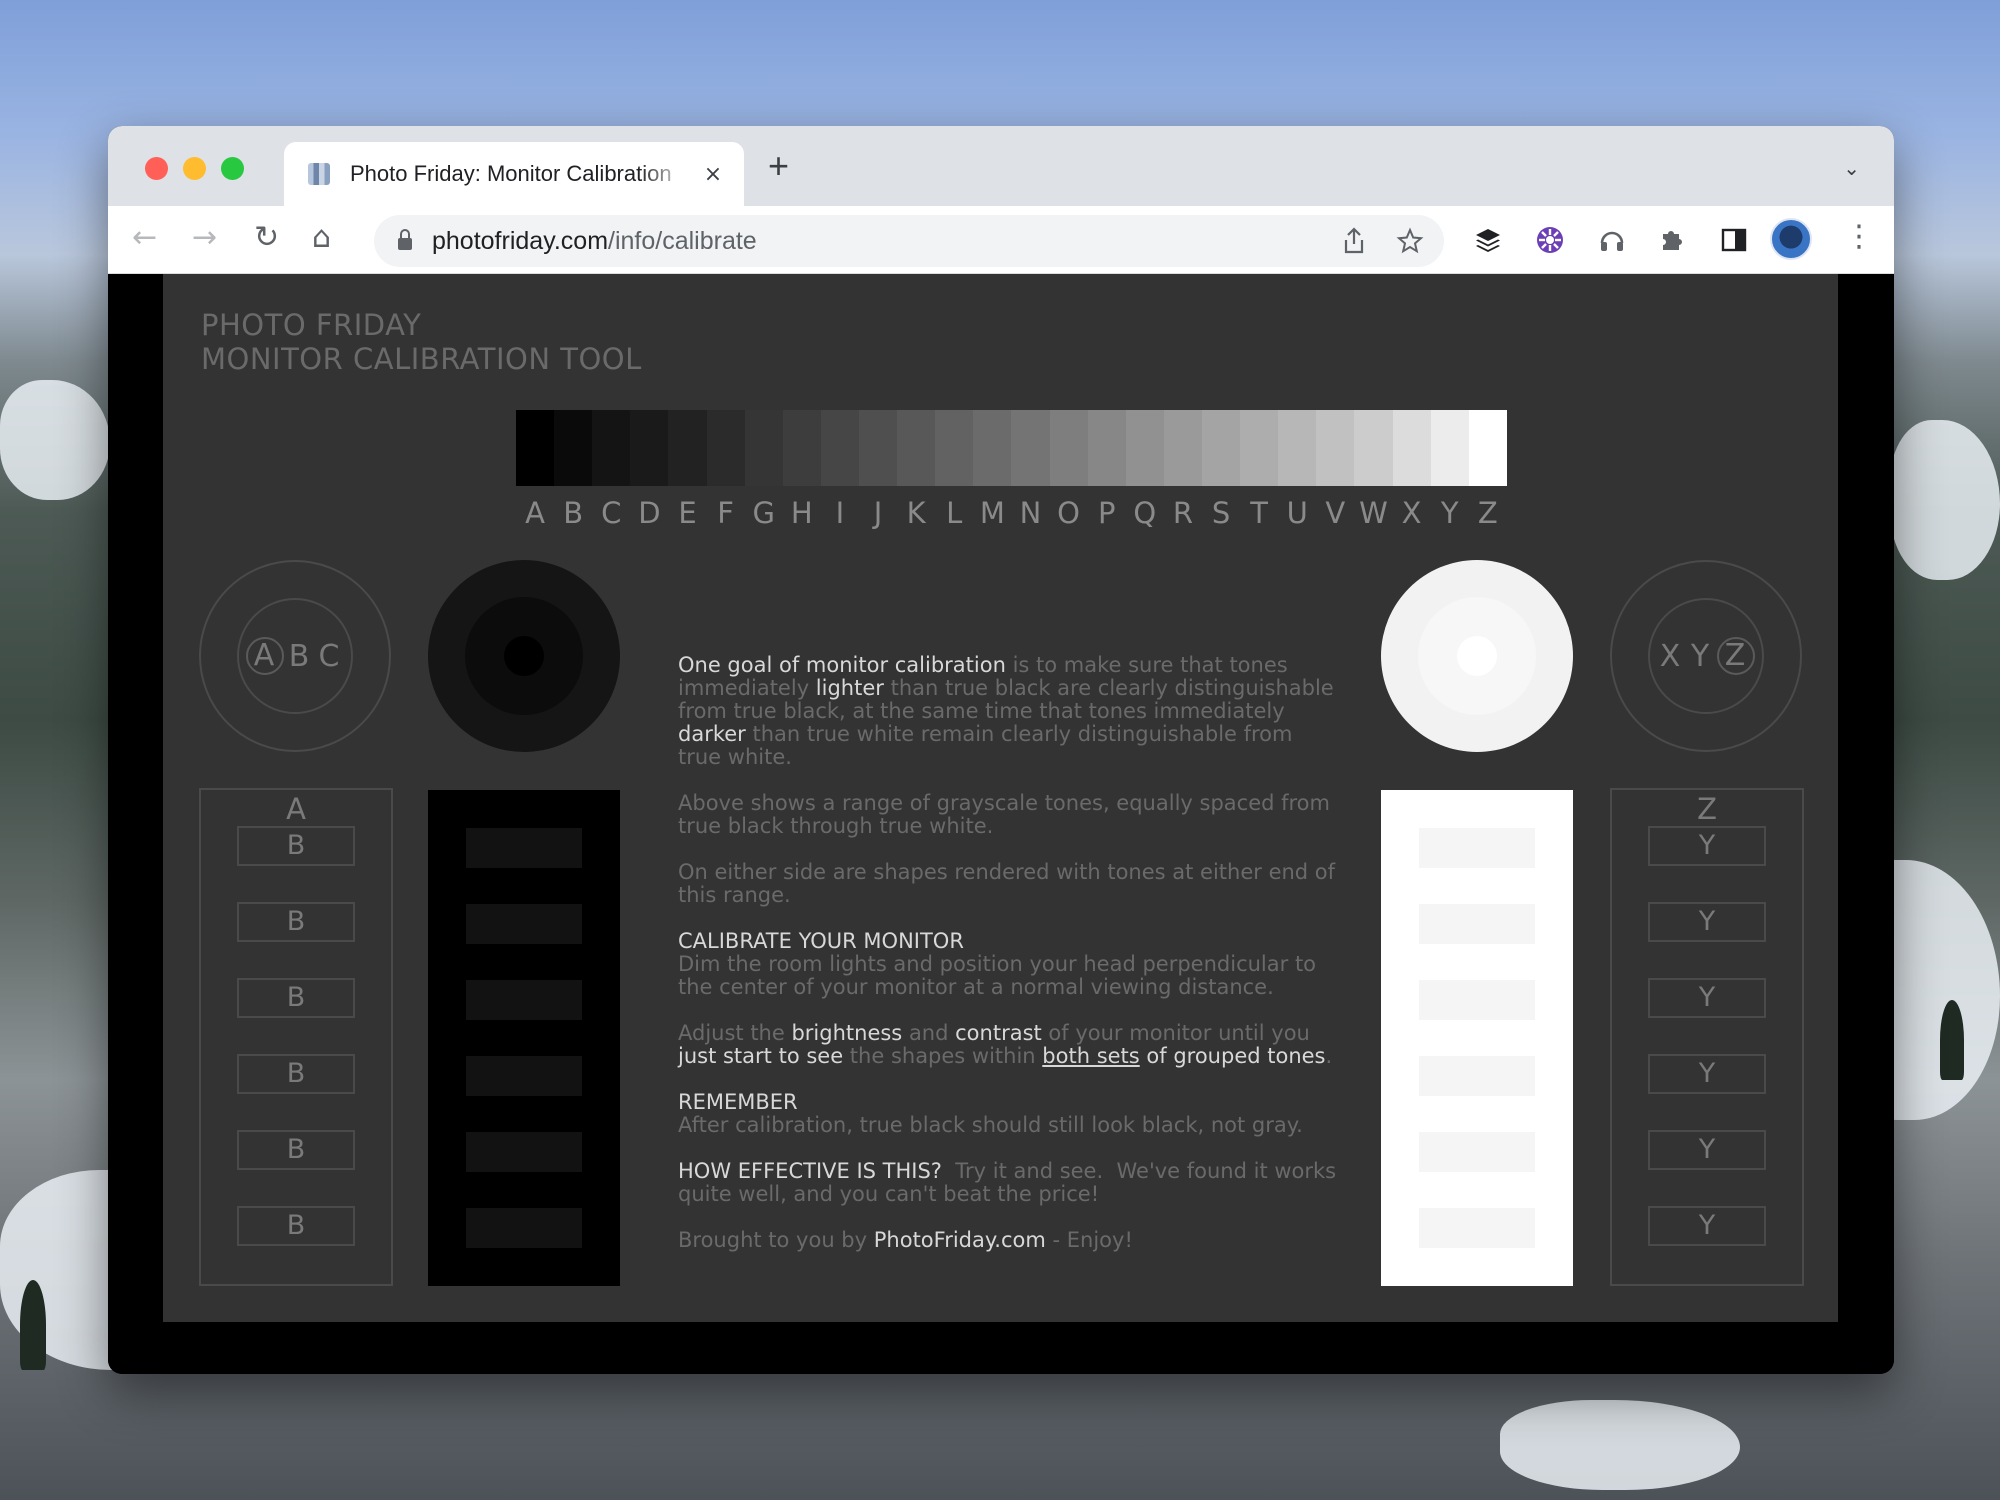  Describe the element at coordinates (1297, 513) in the screenshot. I see `grayscale-letter: U` at that location.